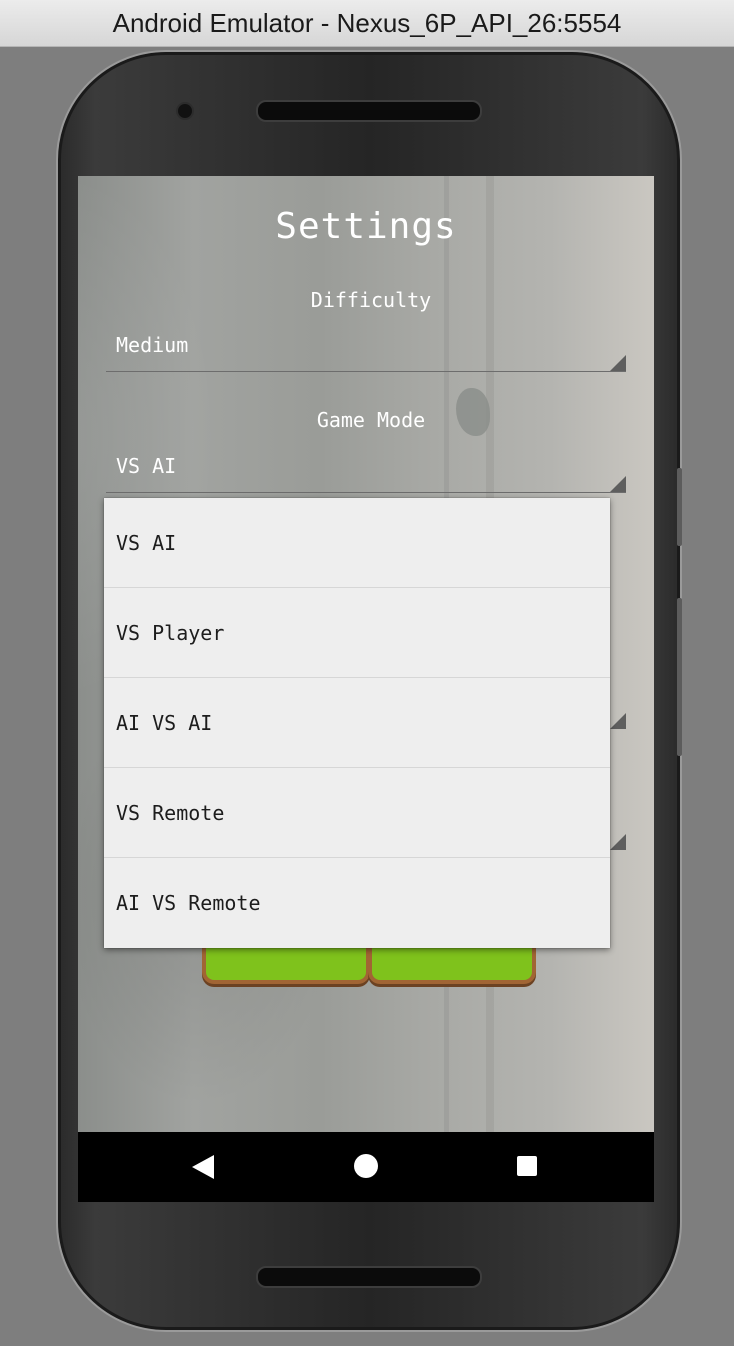 This screenshot has width=734, height=1346. Describe the element at coordinates (371, 420) in the screenshot. I see `game-mode-label: Game Mode` at that location.